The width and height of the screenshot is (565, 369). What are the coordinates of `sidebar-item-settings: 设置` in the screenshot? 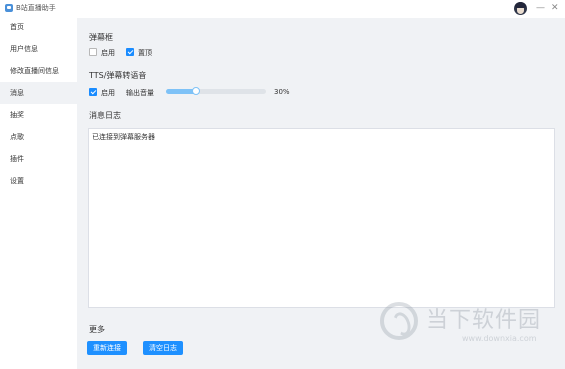 It's located at (38, 181).